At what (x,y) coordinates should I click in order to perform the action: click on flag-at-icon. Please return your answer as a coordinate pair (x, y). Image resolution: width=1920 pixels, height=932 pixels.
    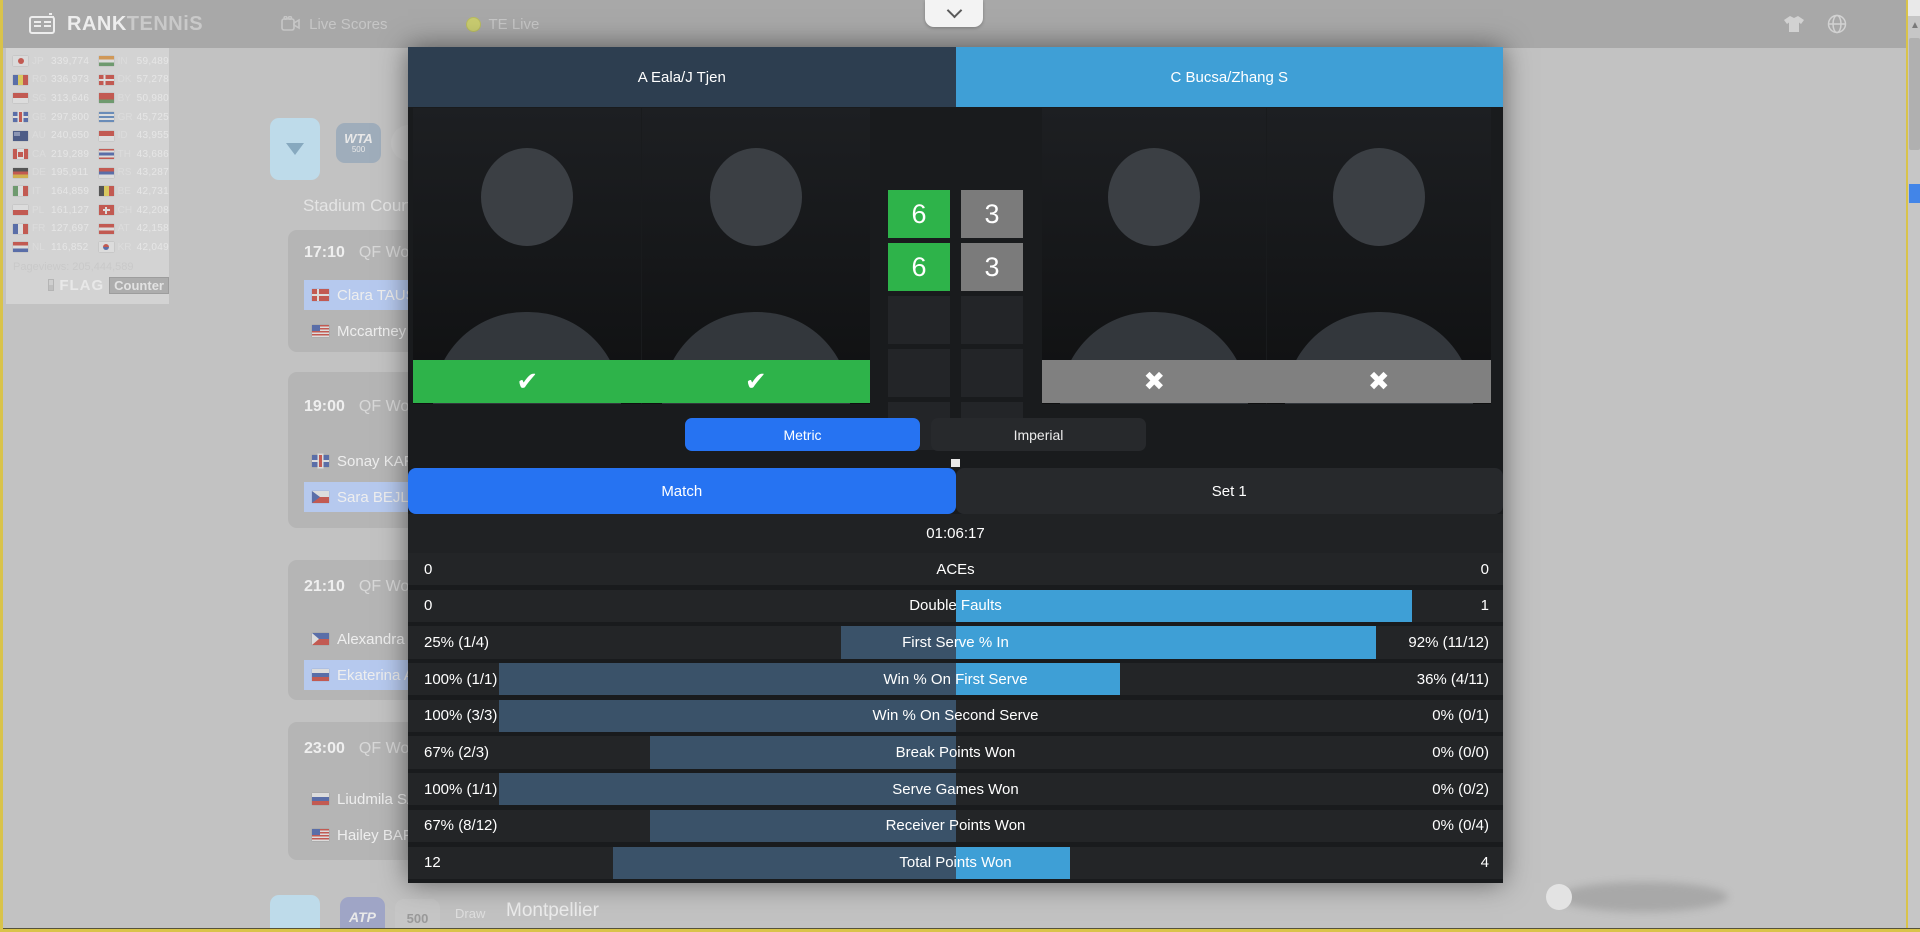
    Looking at the image, I should click on (106, 228).